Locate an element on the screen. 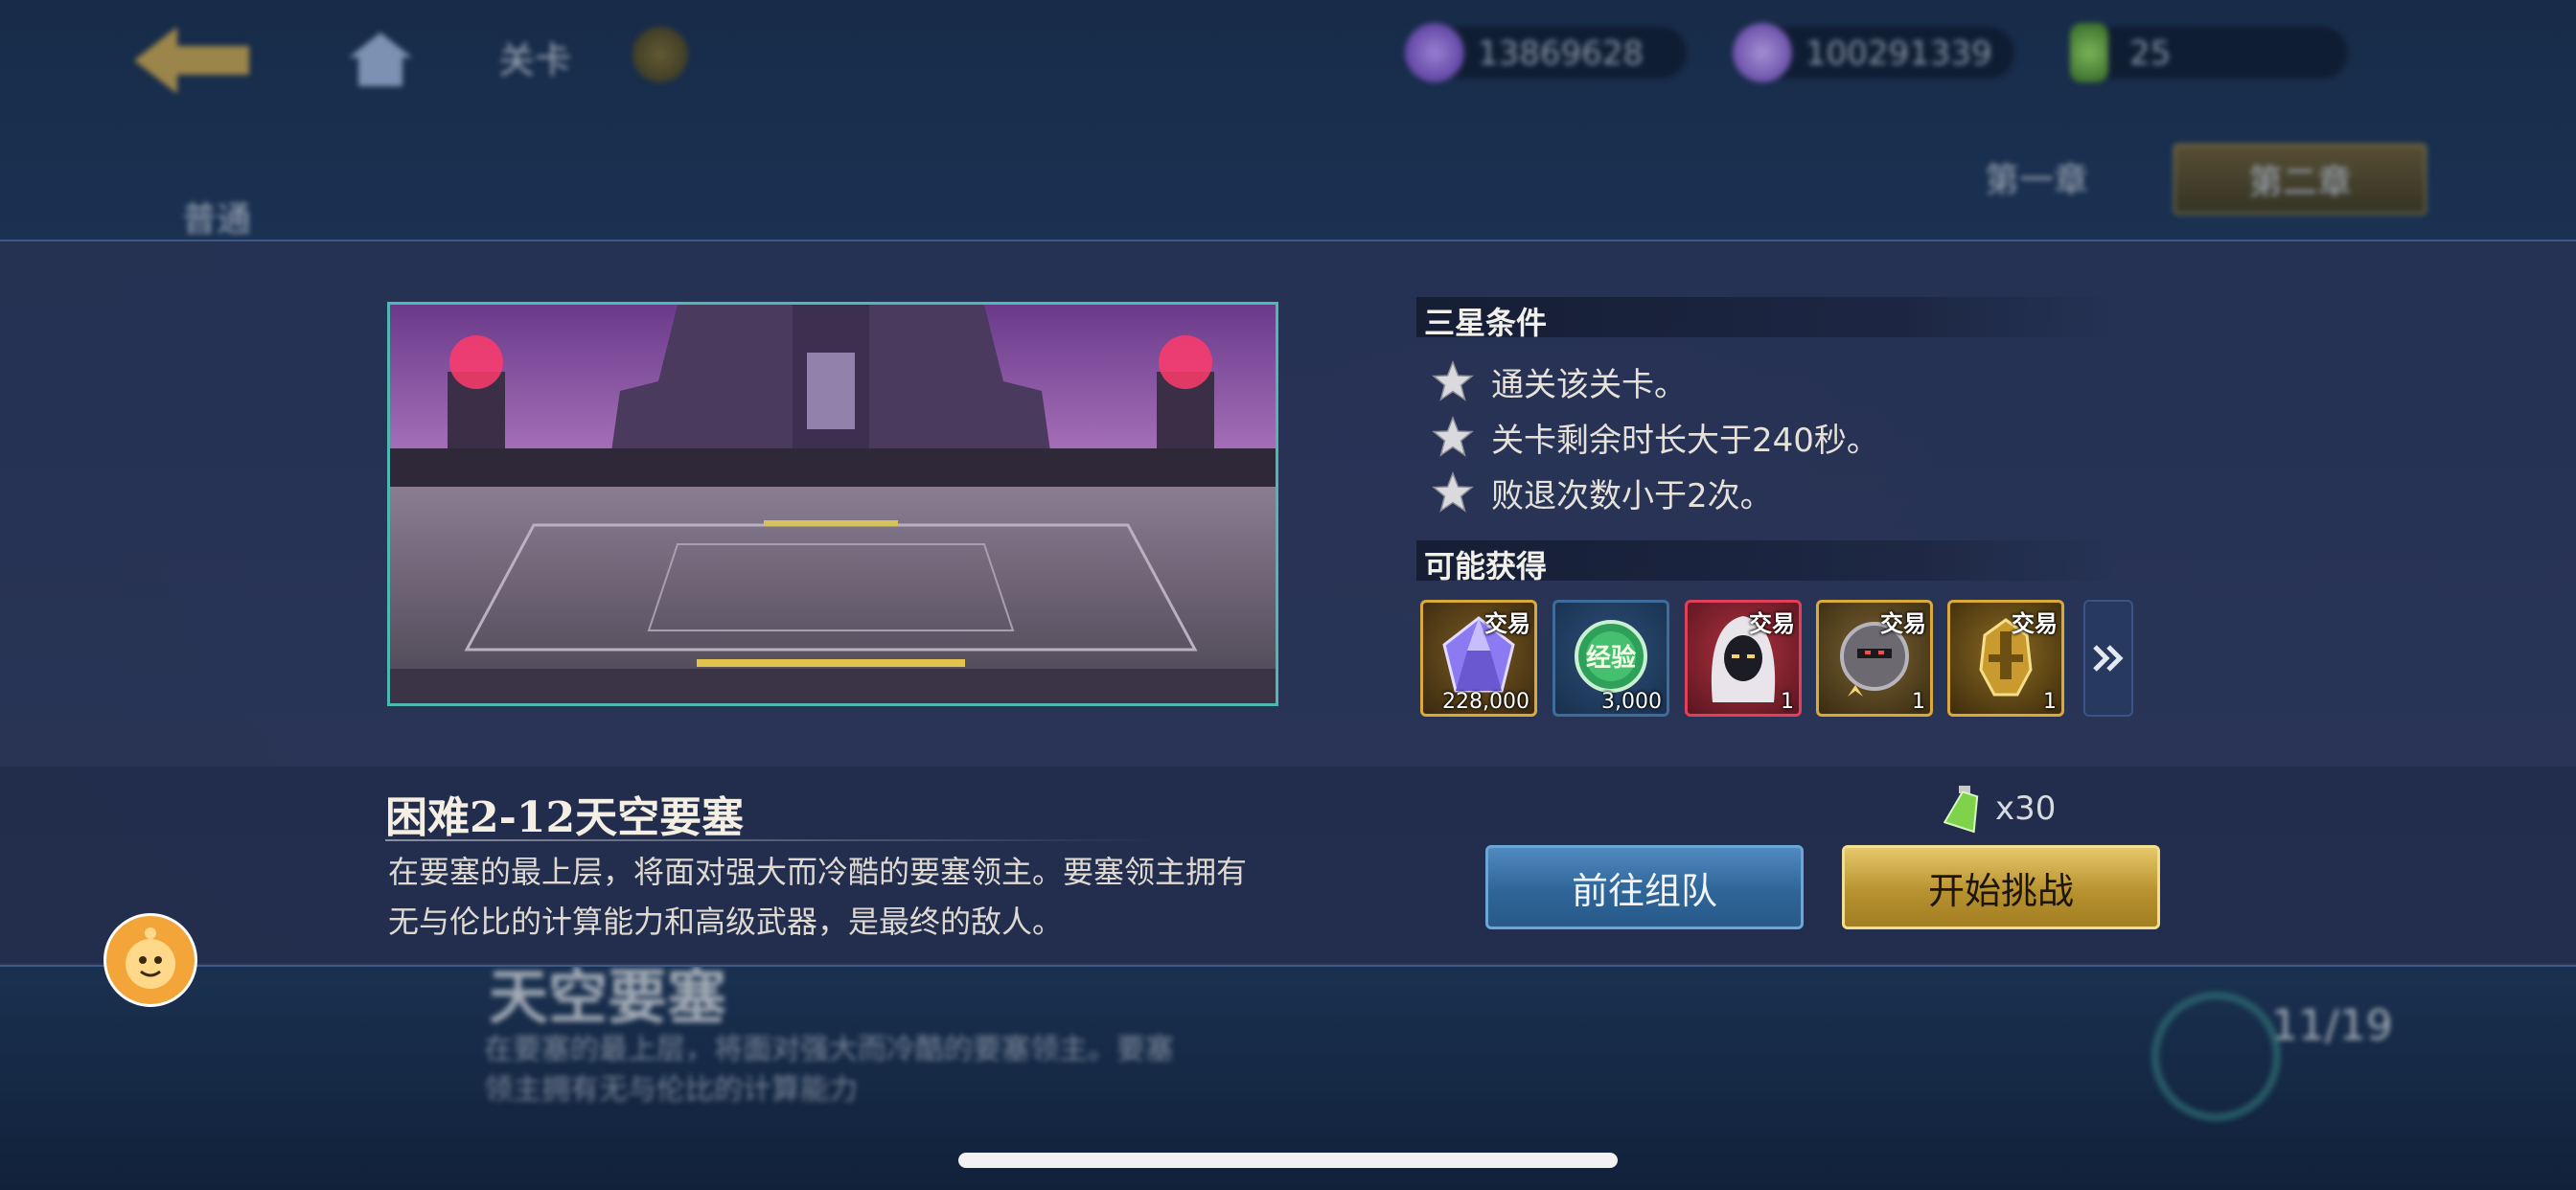 The width and height of the screenshot is (2576, 1190). home-icon is located at coordinates (380, 60).